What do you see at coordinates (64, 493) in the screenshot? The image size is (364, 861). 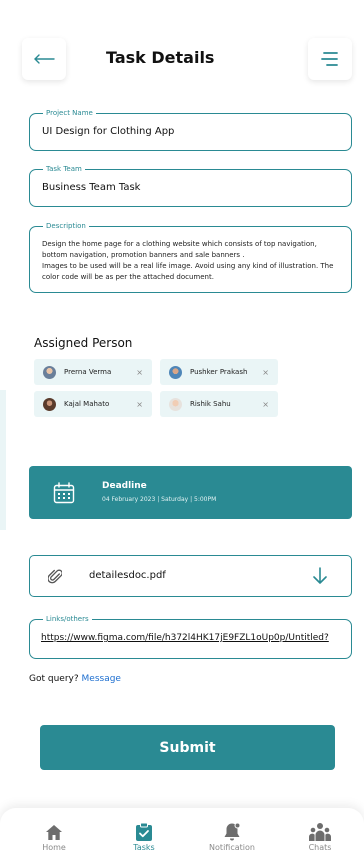 I see `calendar-icon` at bounding box center [64, 493].